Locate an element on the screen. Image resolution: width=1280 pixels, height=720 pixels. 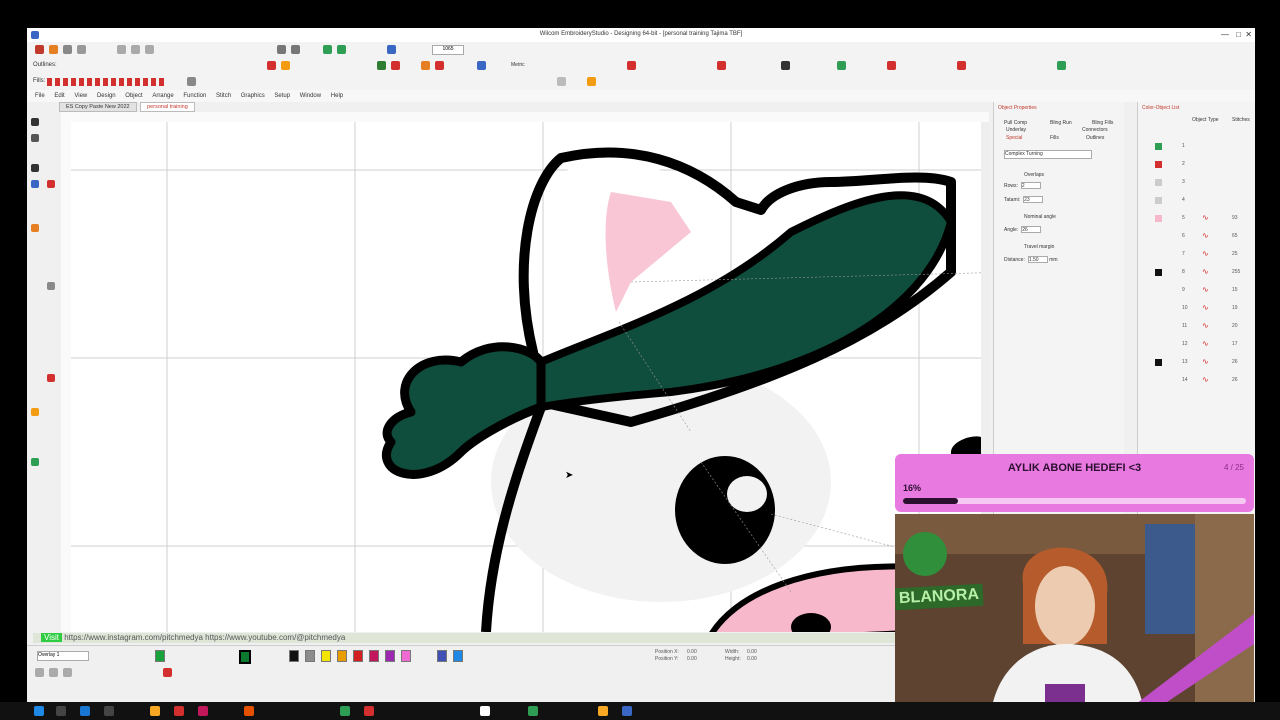
tab-pull-comp: Pull Comp is located at coordinates (1015, 123).